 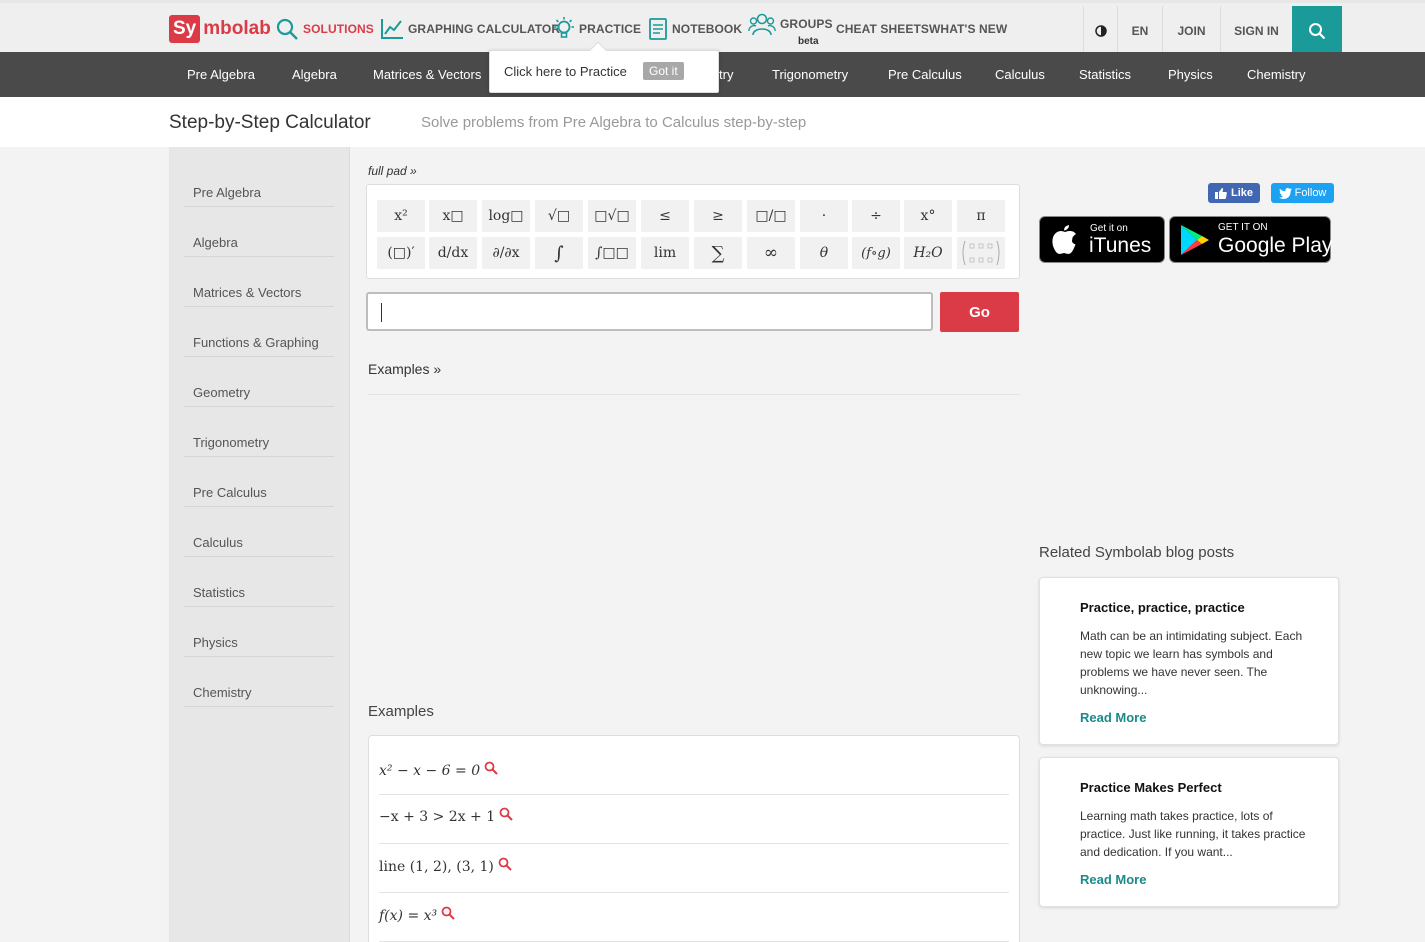 I want to click on header-search-button, so click(x=1317, y=30).